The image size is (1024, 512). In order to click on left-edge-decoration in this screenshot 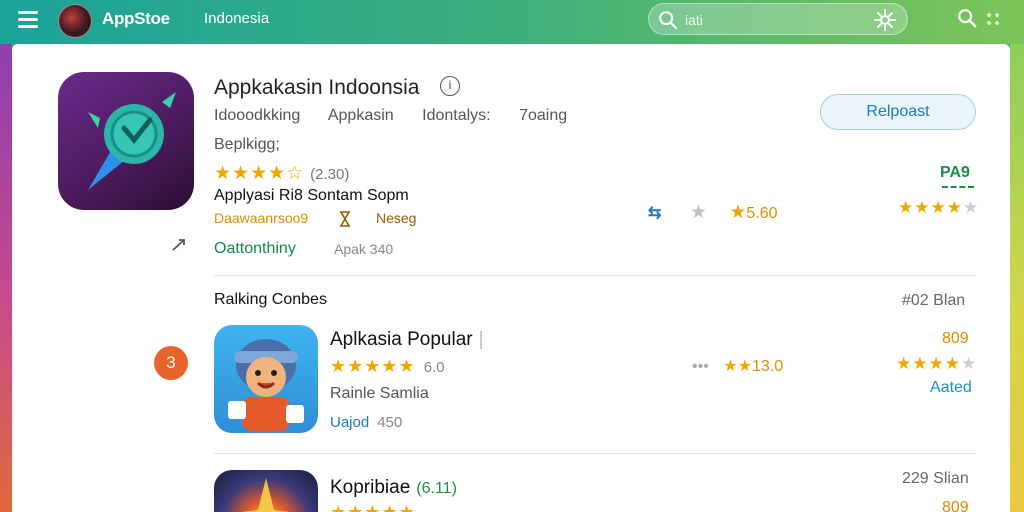, I will do `click(6, 278)`.